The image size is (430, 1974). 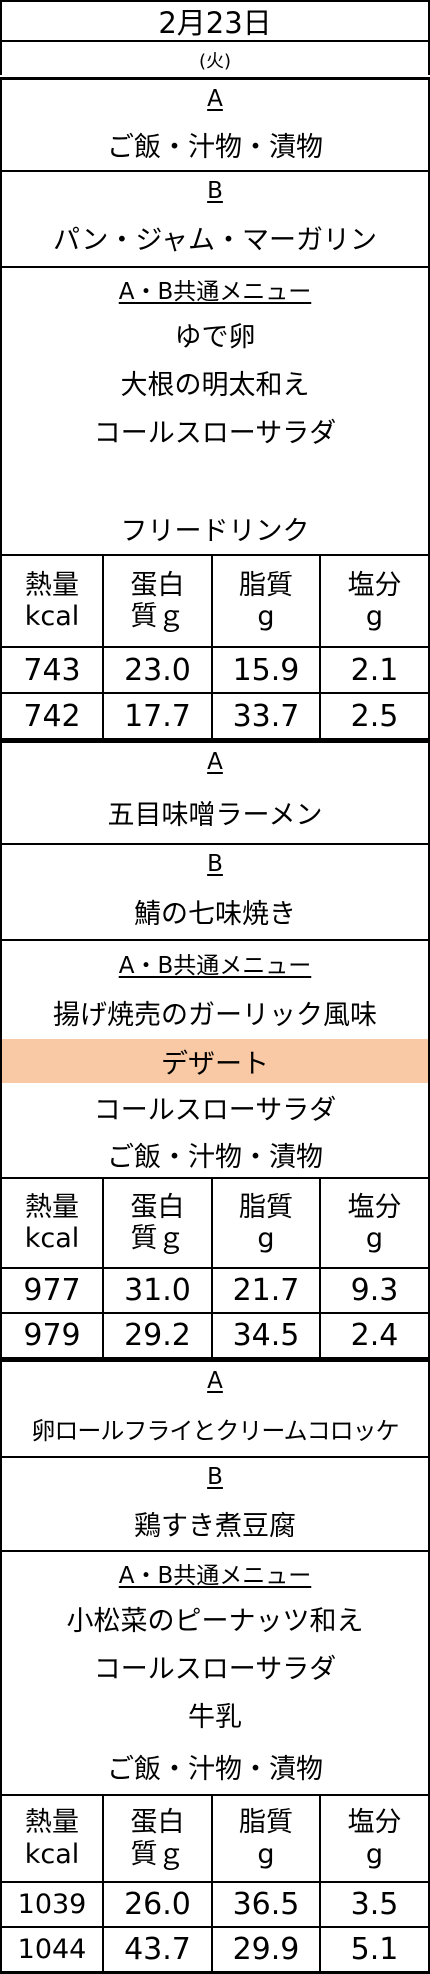 I want to click on meal-3-menu-a: 卵ロールフライとクリームコロッケ, so click(x=215, y=1430).